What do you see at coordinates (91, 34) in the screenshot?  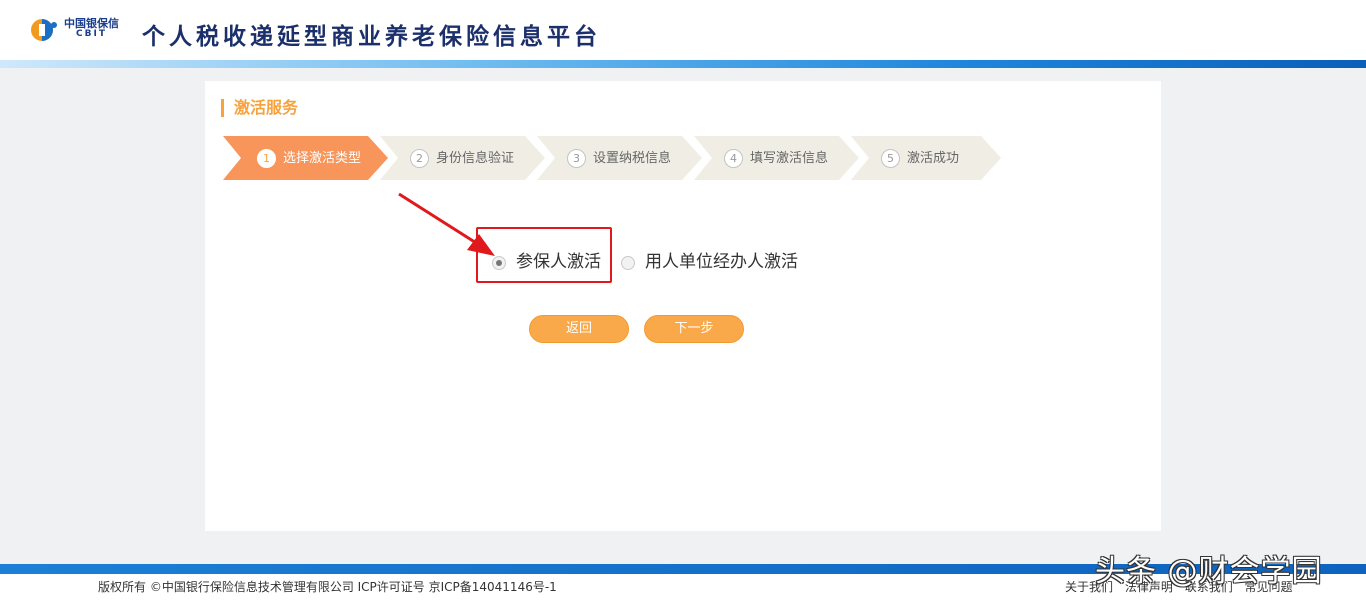 I see `logo-en: CBIT` at bounding box center [91, 34].